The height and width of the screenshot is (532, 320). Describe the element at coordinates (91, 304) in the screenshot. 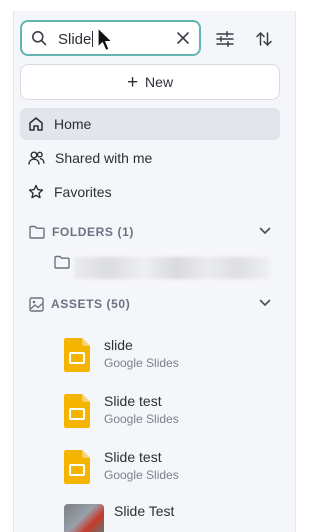

I see `assets-section-label: ASSETS (50)` at that location.